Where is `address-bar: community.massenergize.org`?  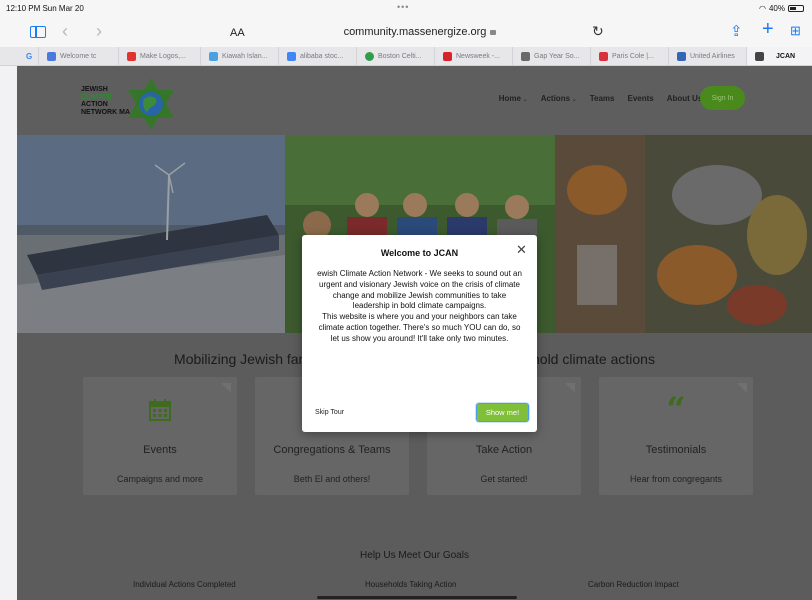
address-bar: community.massenergize.org is located at coordinates (420, 32).